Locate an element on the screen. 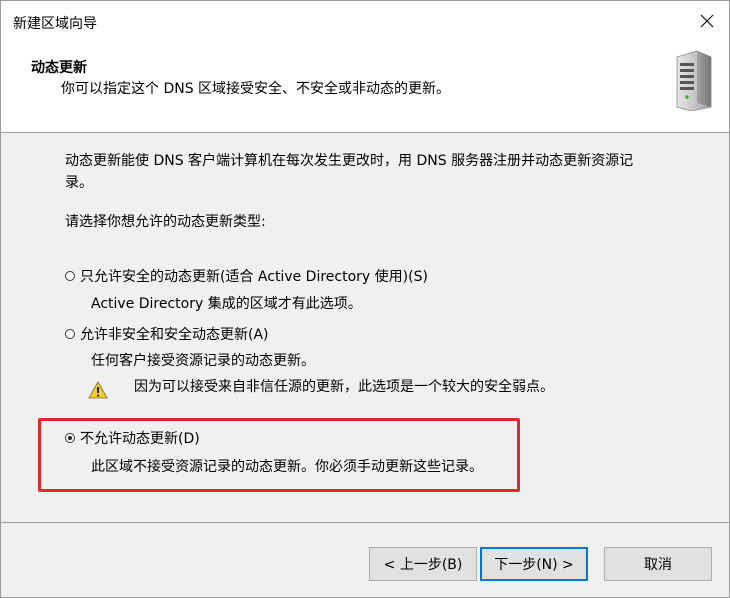 The height and width of the screenshot is (598, 730). highlight-annotation is located at coordinates (279, 455).